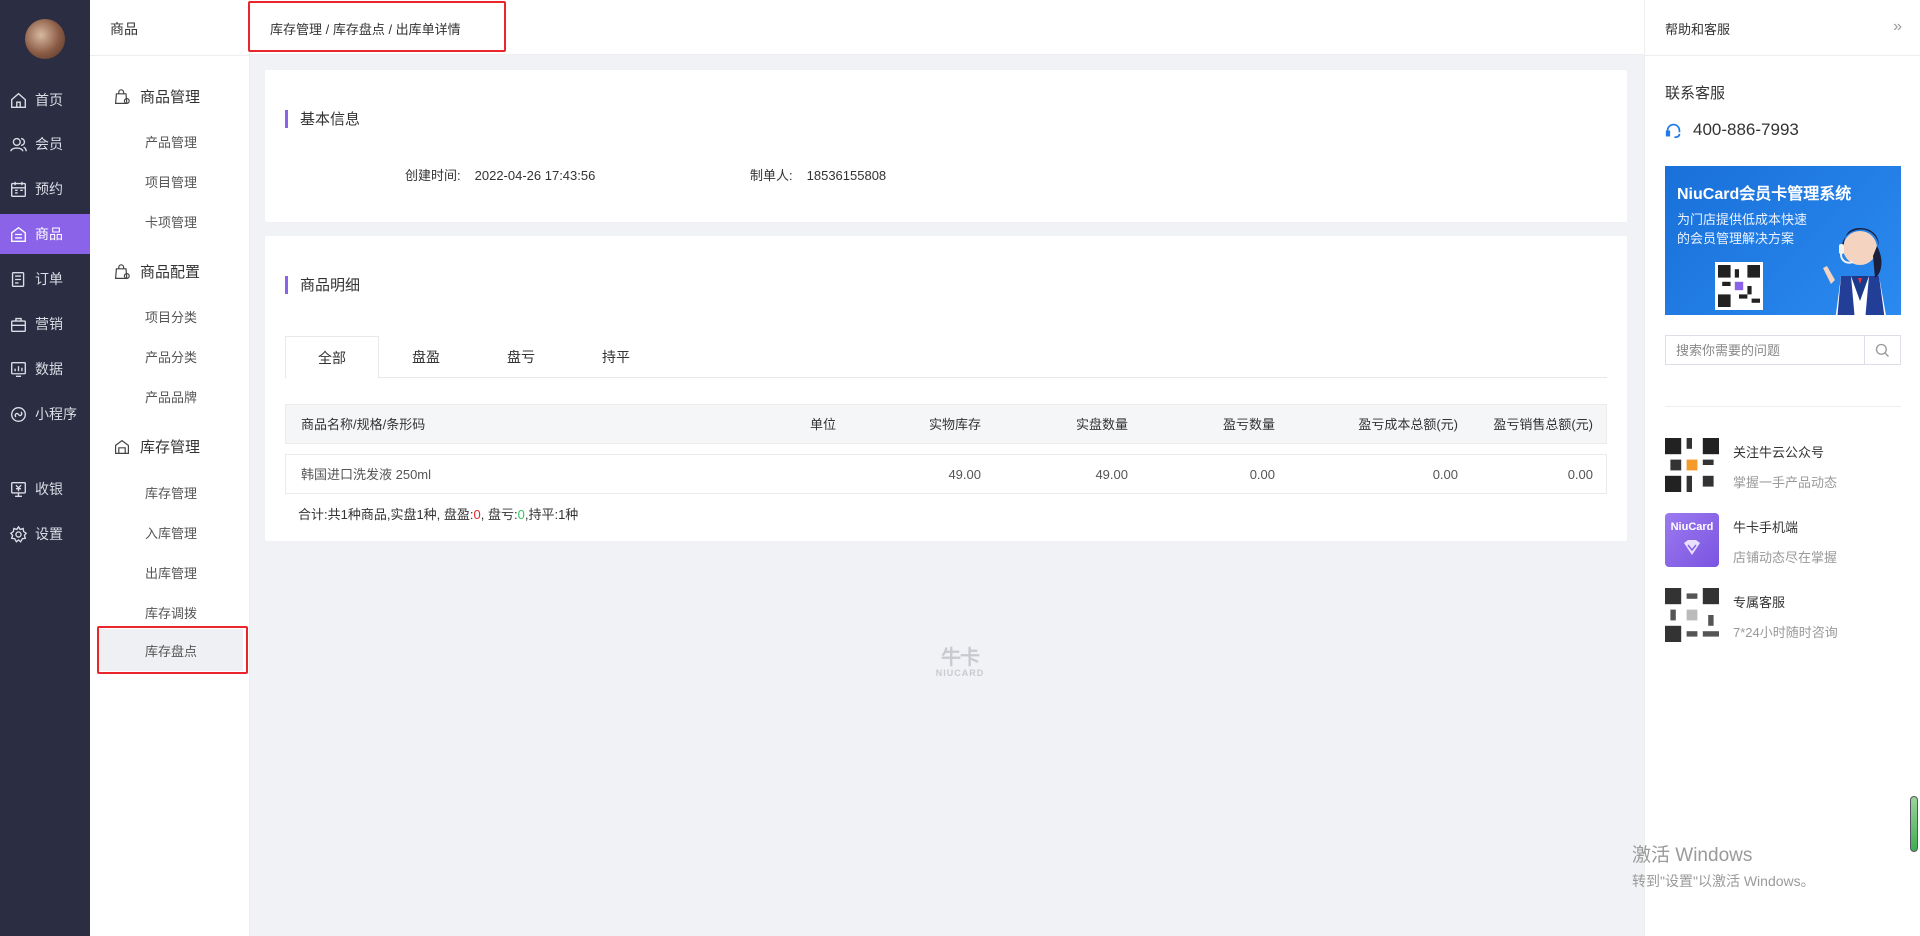 This screenshot has width=1920, height=936. Describe the element at coordinates (171, 221) in the screenshot. I see `submenu-item-cards: 卡项管理` at that location.